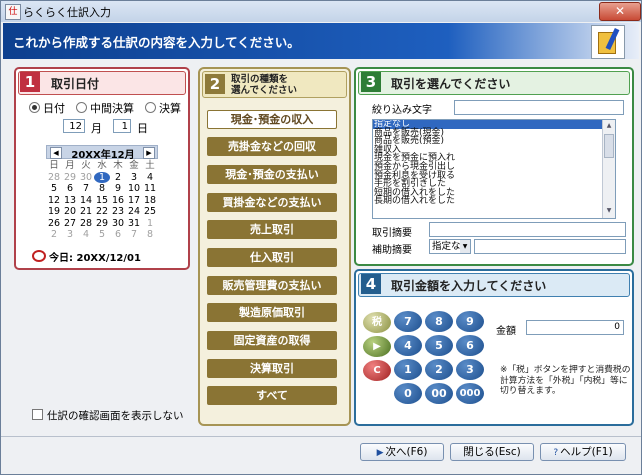 This screenshot has height=475, width=642. I want to click on weekday-label: 木, so click(118, 165).